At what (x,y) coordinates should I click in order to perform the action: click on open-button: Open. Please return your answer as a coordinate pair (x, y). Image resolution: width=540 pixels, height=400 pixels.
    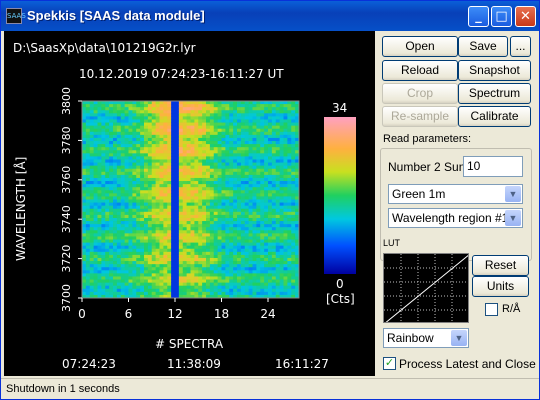
    Looking at the image, I should click on (420, 46).